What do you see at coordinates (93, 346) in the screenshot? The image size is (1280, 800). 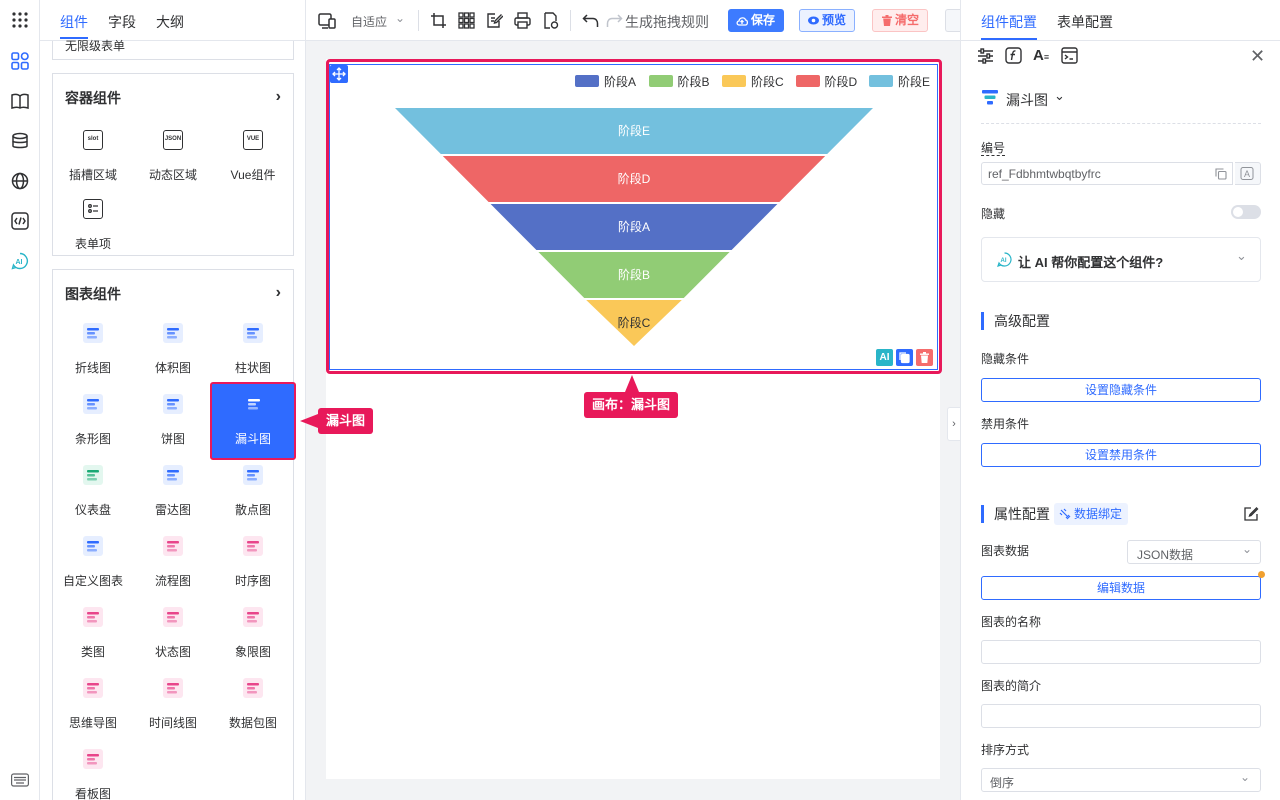 I see `component-line-chart: 折线图` at bounding box center [93, 346].